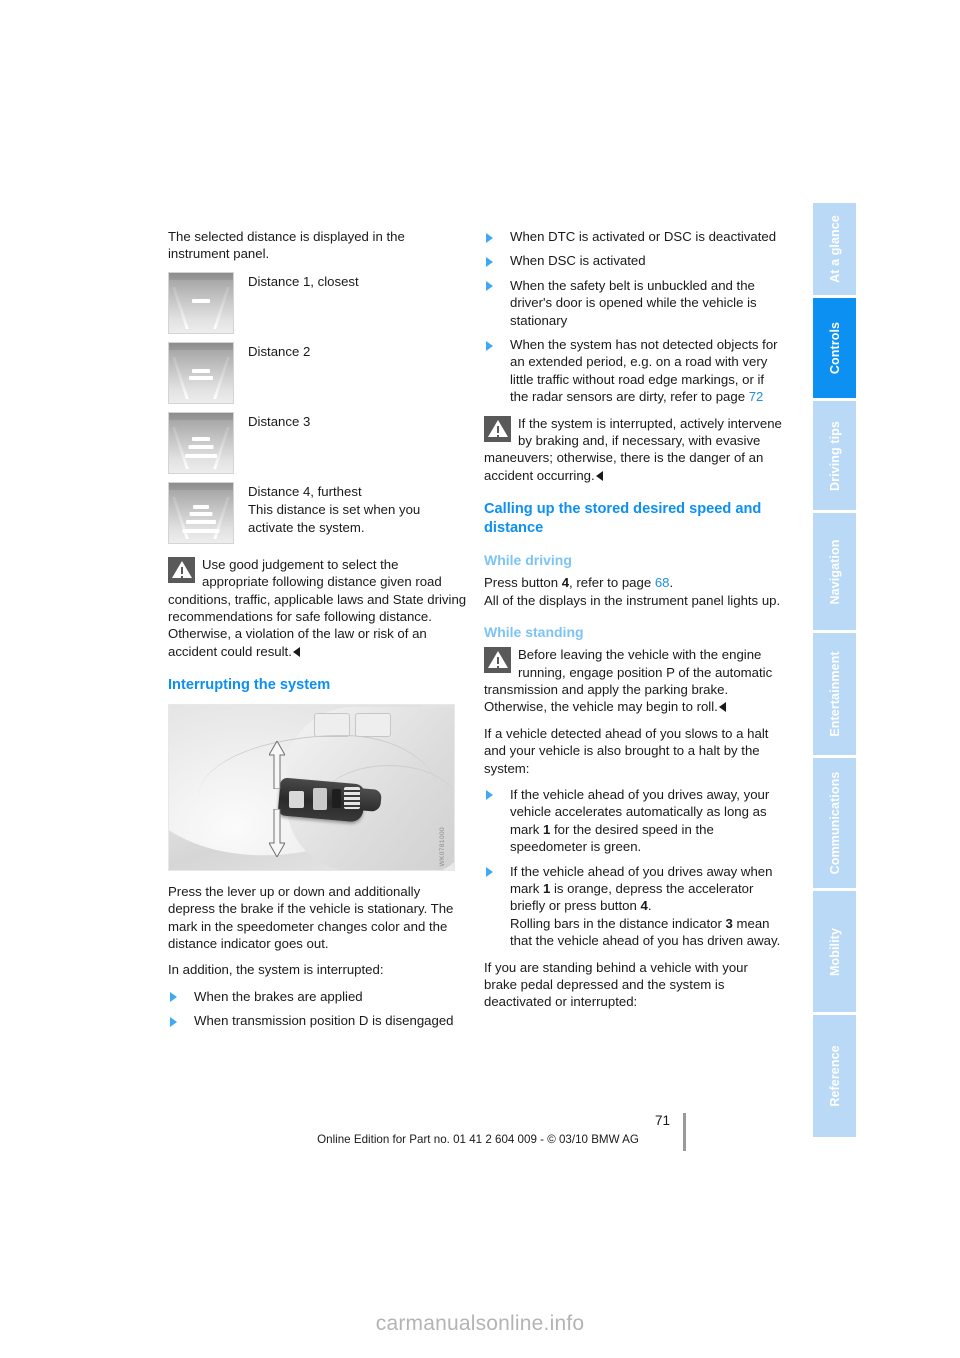 Image resolution: width=960 pixels, height=1358 pixels. I want to click on page-reference-link: 68, so click(662, 582).